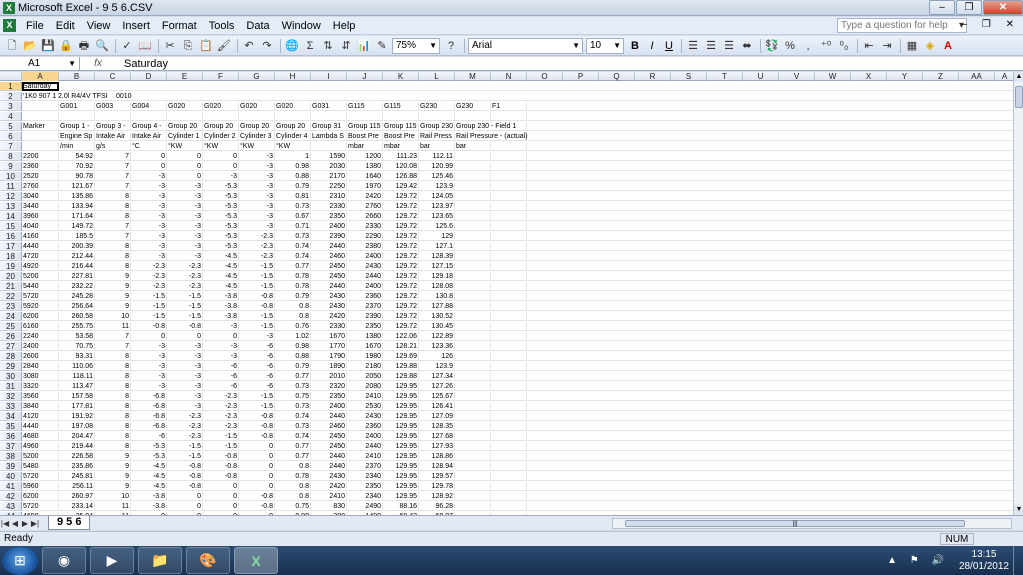 Image resolution: width=1023 pixels, height=575 pixels. Describe the element at coordinates (329, 136) in the screenshot. I see `cell: Lambda S` at that location.